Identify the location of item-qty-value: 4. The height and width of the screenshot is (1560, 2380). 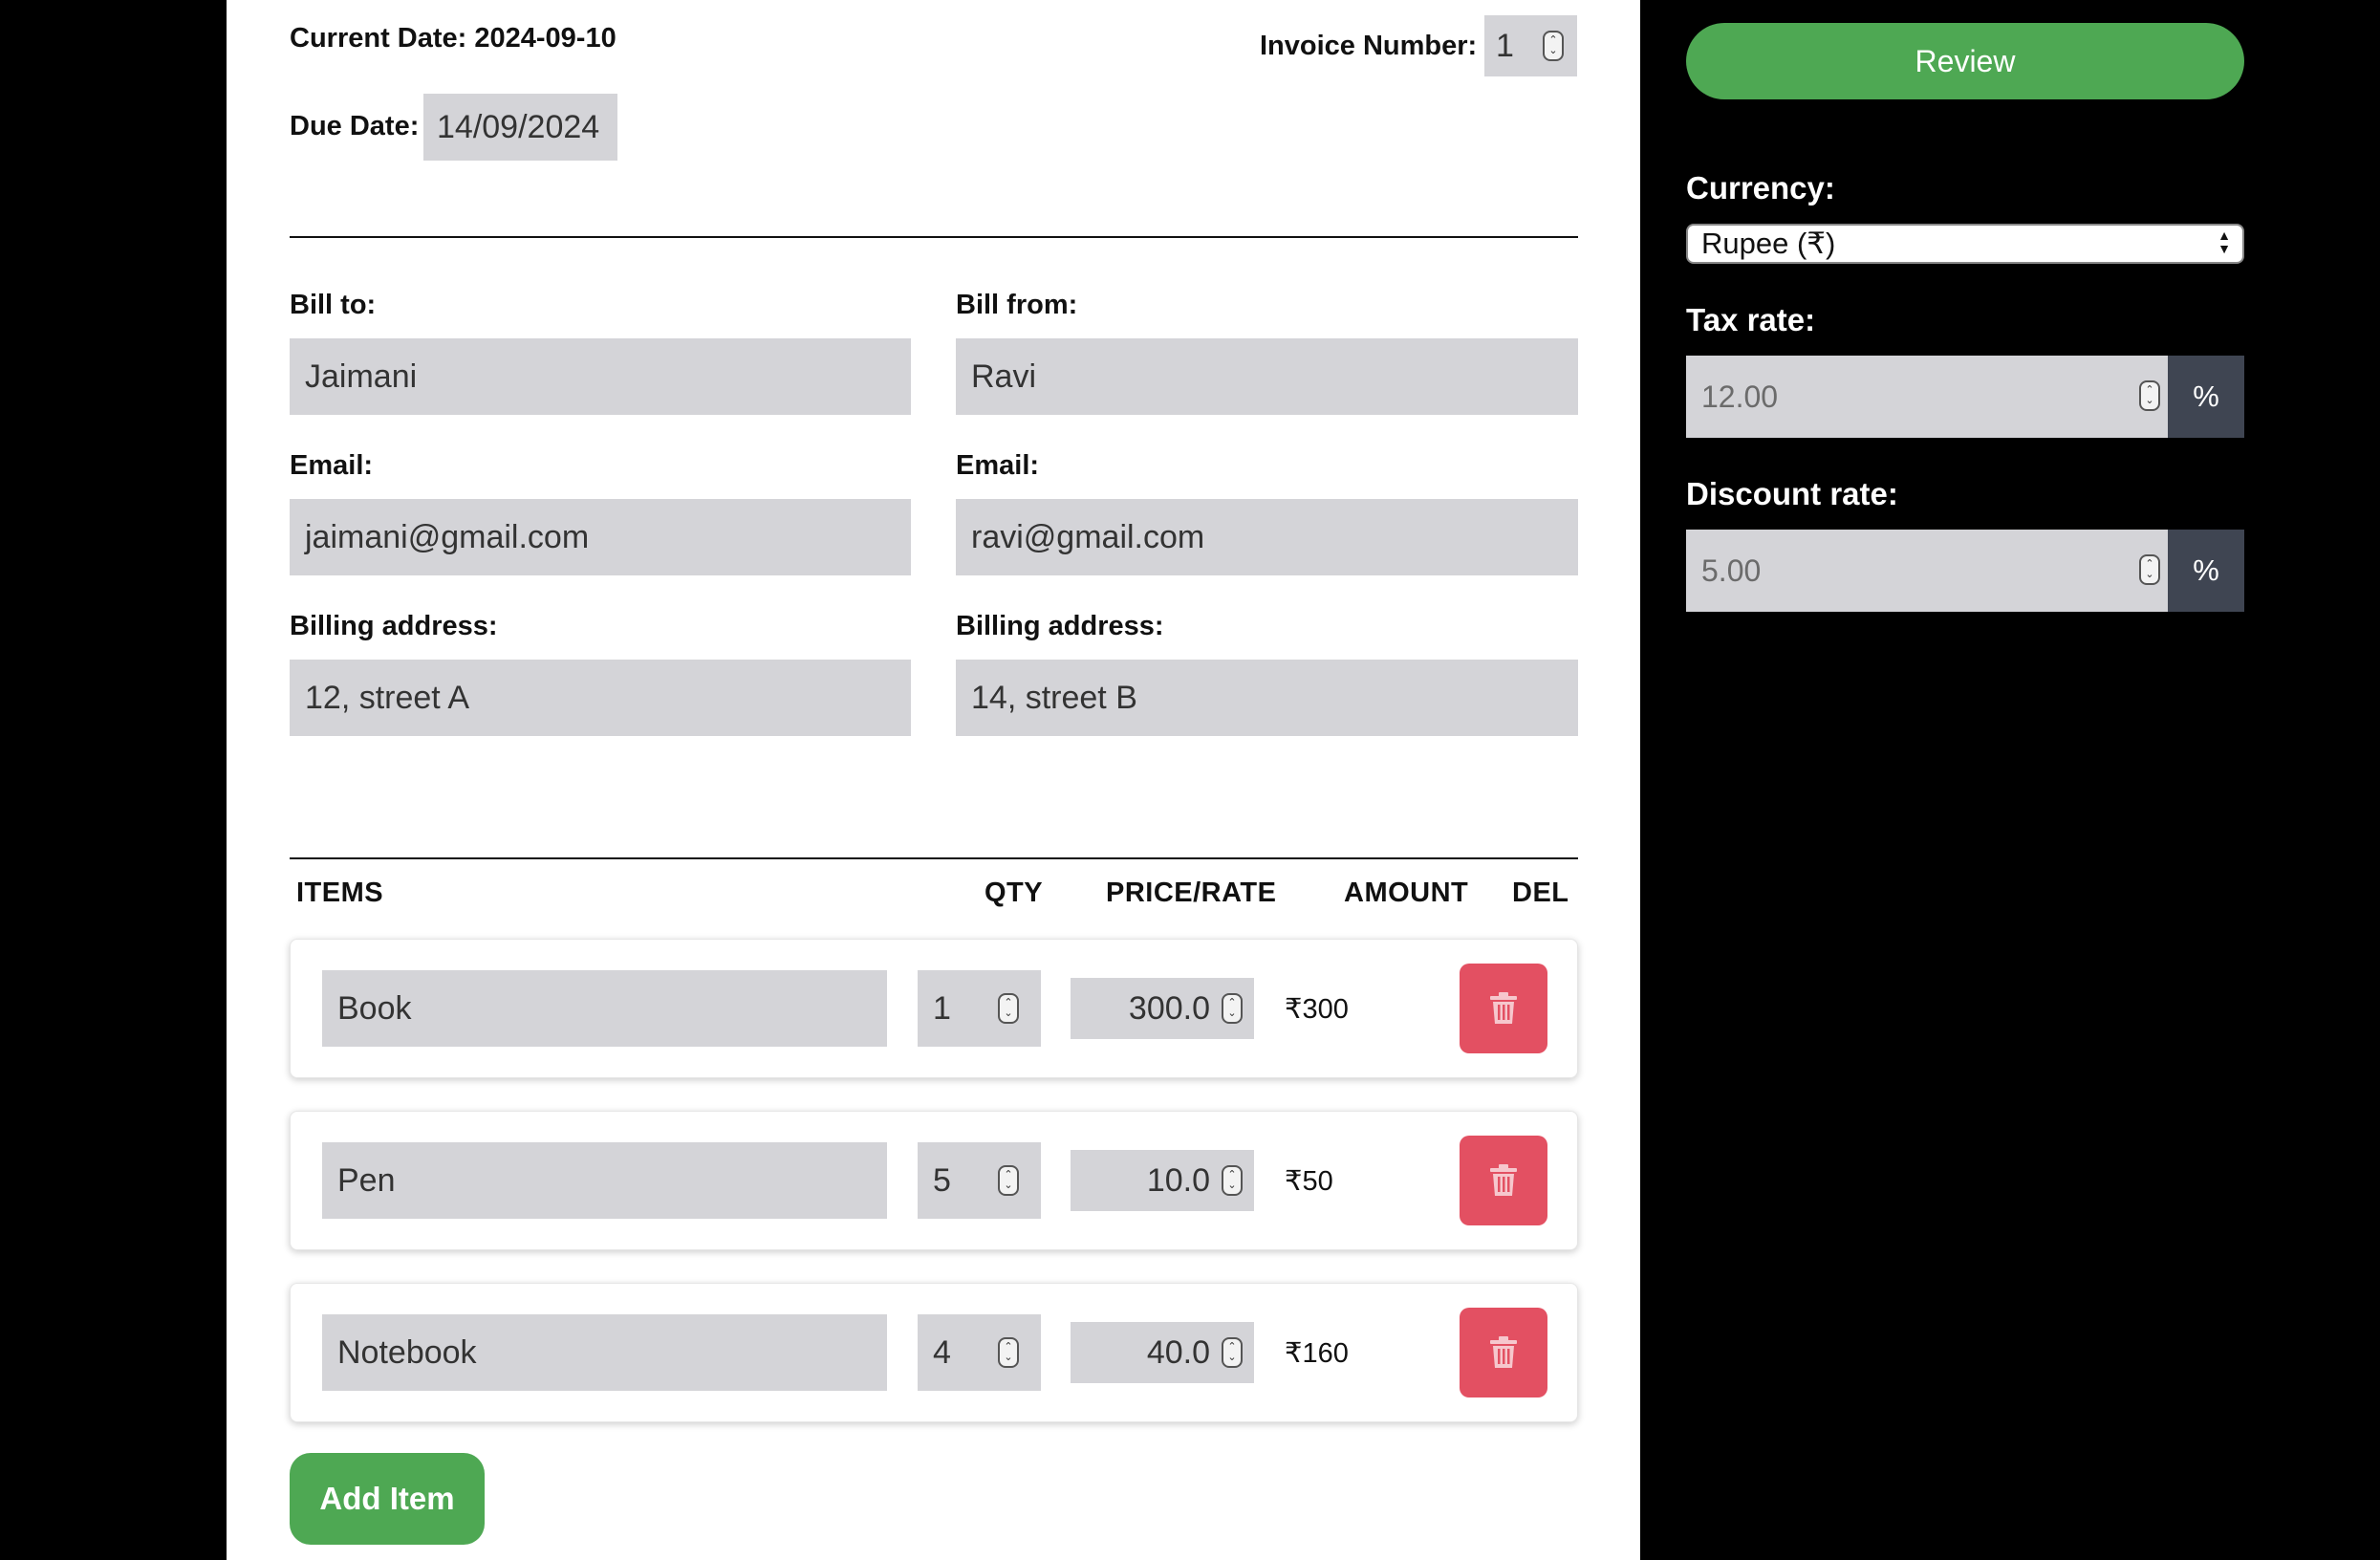
(942, 1352).